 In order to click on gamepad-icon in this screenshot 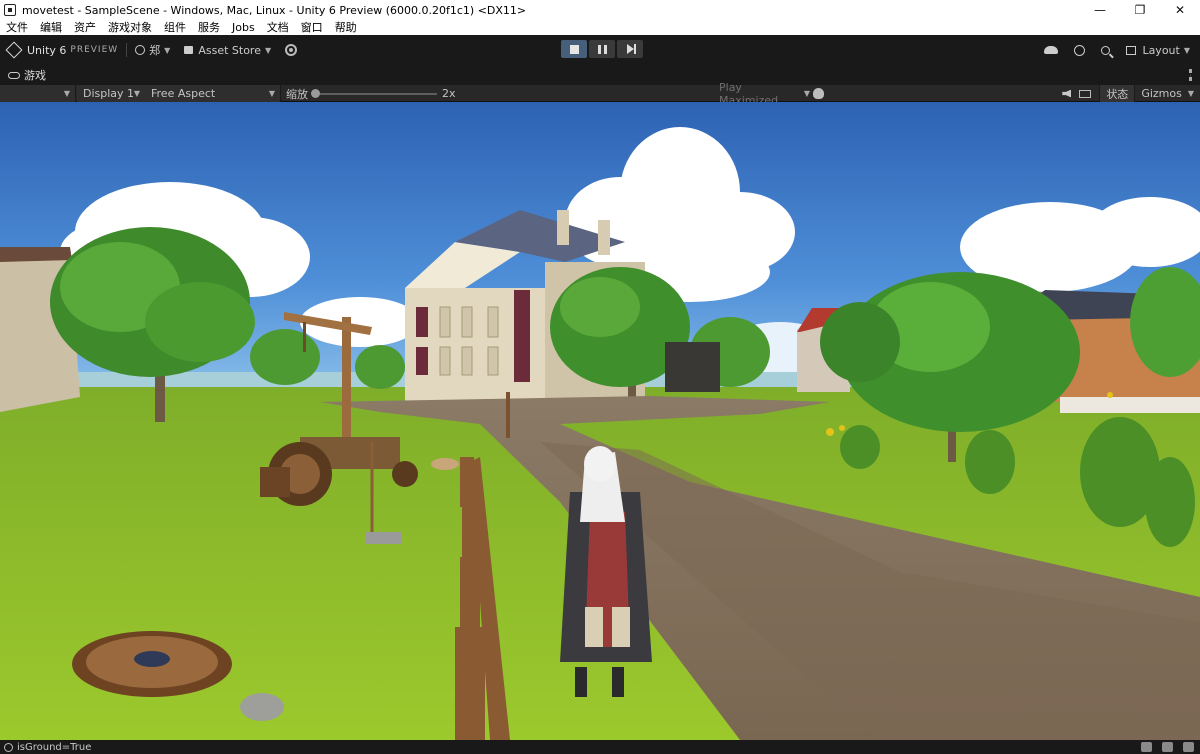, I will do `click(14, 75)`.